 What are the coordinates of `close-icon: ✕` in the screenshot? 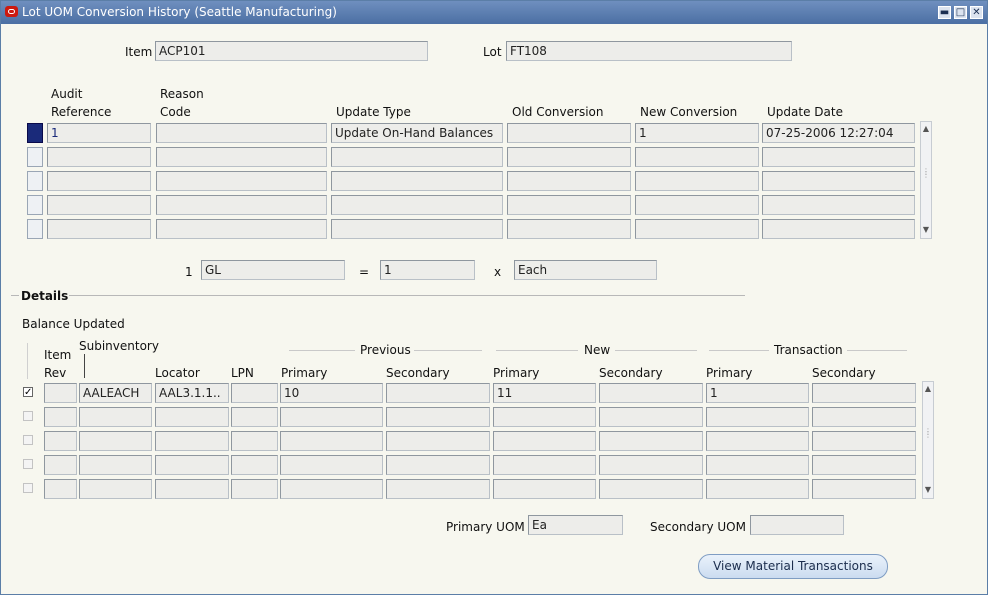 It's located at (976, 12).